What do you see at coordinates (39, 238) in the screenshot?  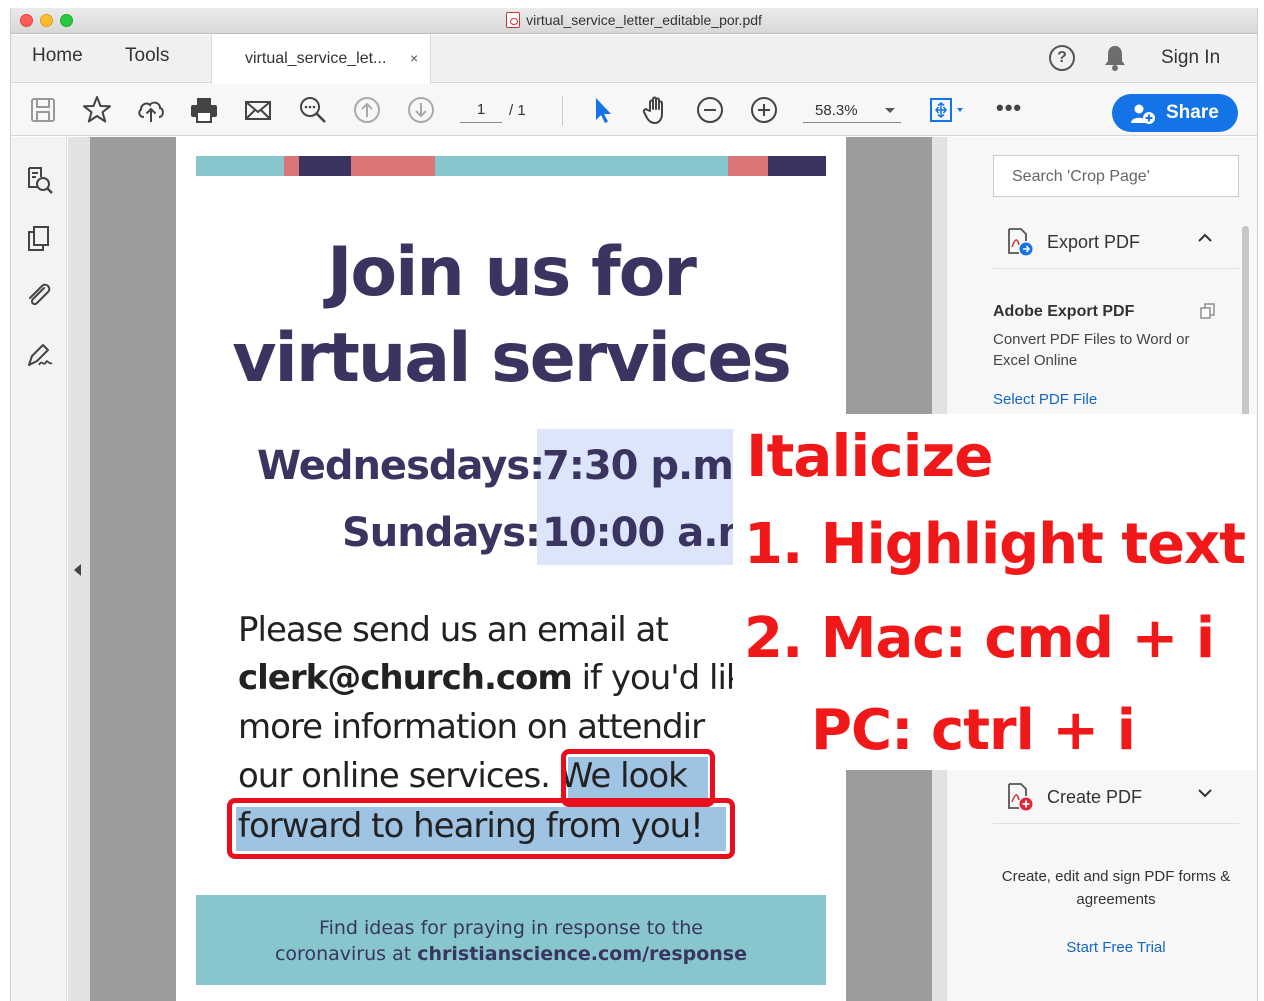 I see `copy-pages-icon` at bounding box center [39, 238].